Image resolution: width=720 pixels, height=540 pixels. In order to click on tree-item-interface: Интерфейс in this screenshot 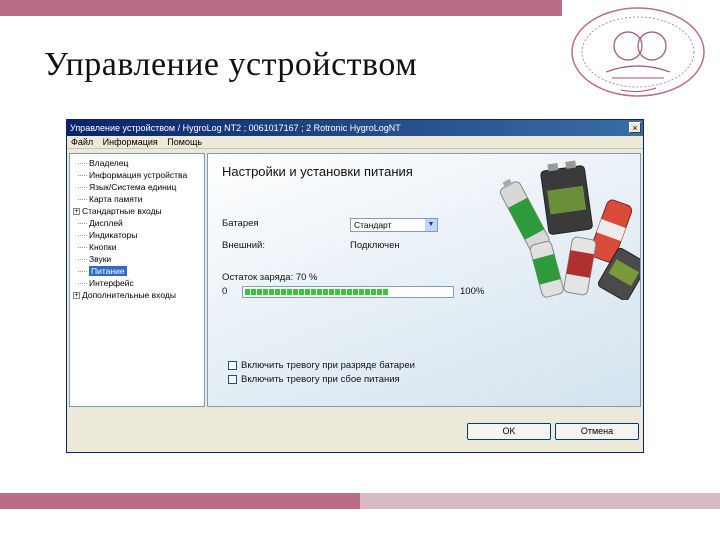, I will do `click(106, 283)`.